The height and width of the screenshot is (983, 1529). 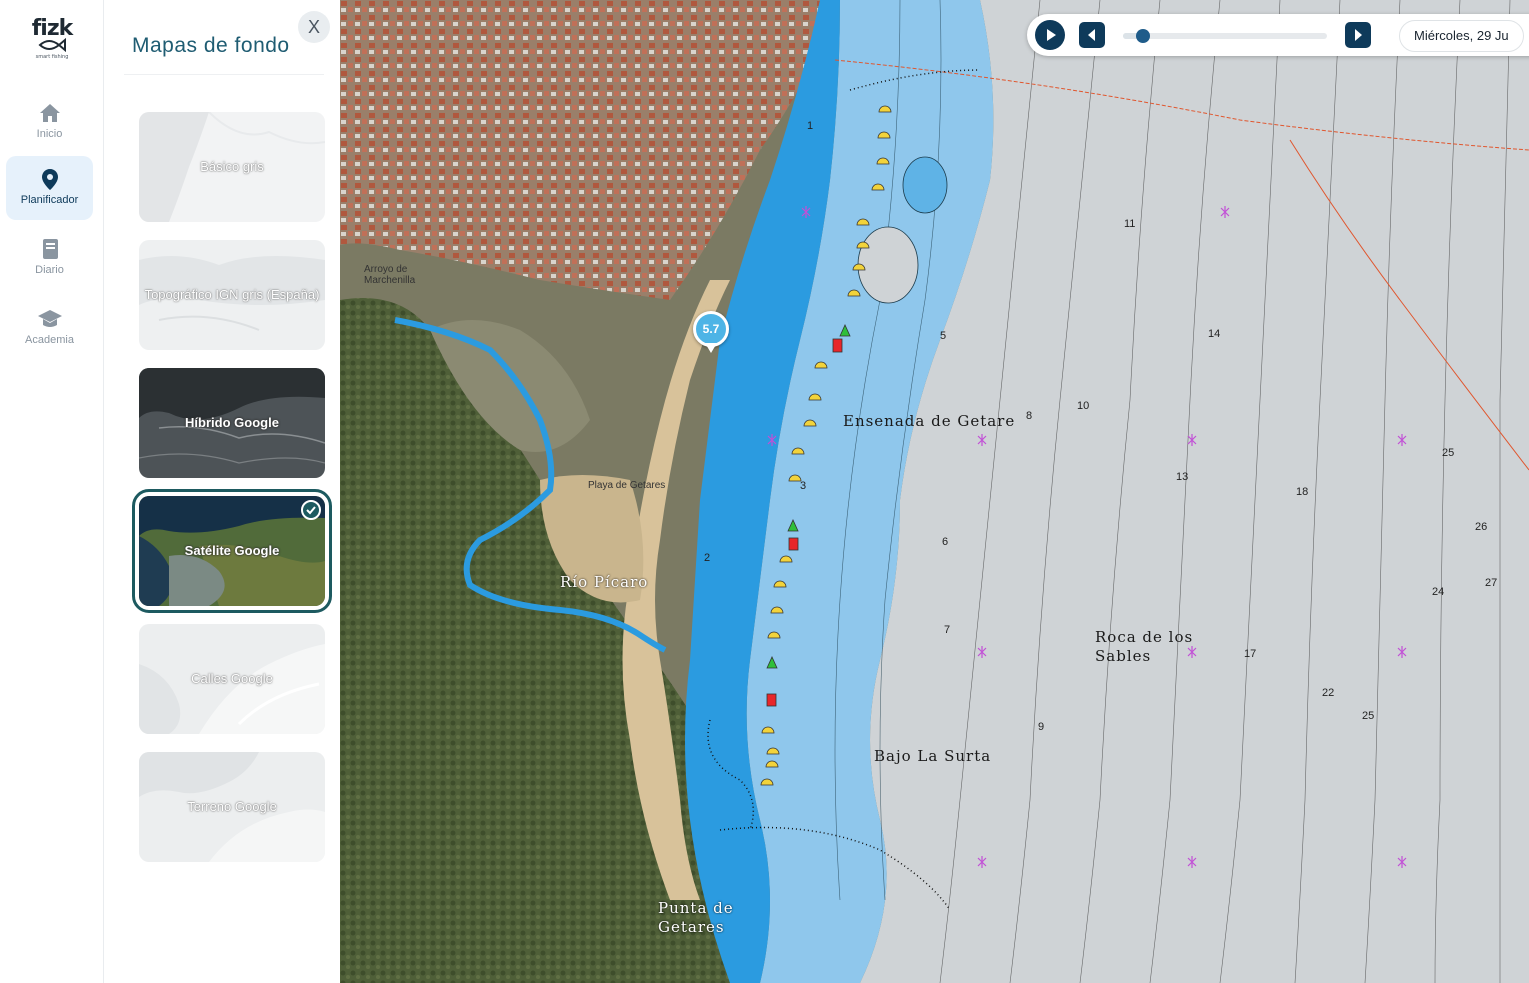 I want to click on basemap-tile-terreno-google: Terreno Google, so click(x=232, y=807).